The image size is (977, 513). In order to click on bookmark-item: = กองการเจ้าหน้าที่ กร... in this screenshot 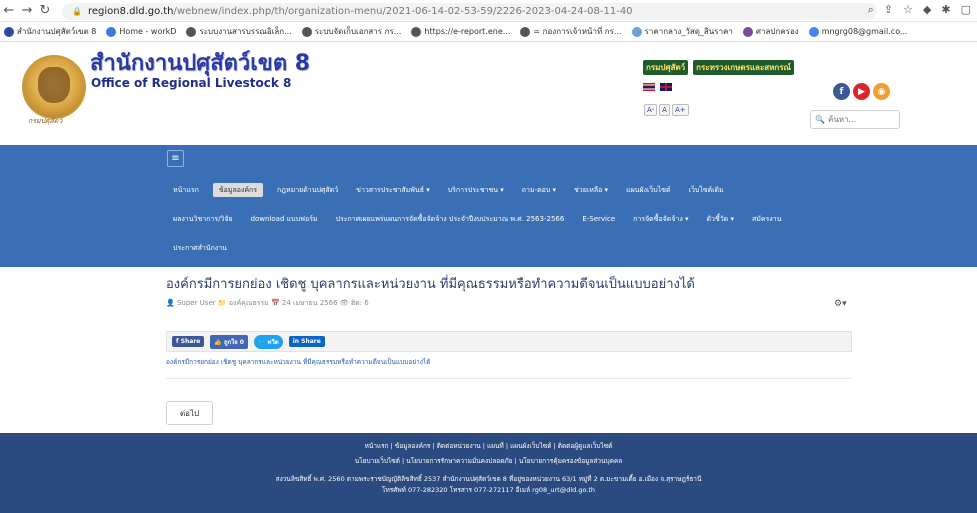, I will do `click(571, 31)`.